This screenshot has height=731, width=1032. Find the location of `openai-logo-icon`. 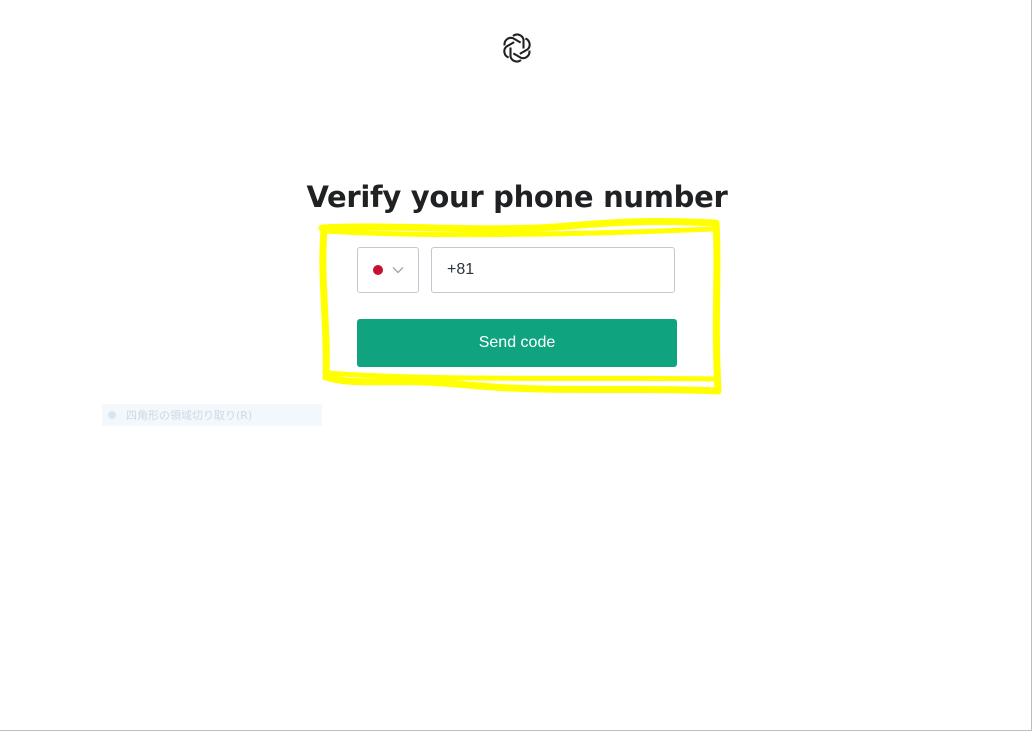

openai-logo-icon is located at coordinates (517, 48).